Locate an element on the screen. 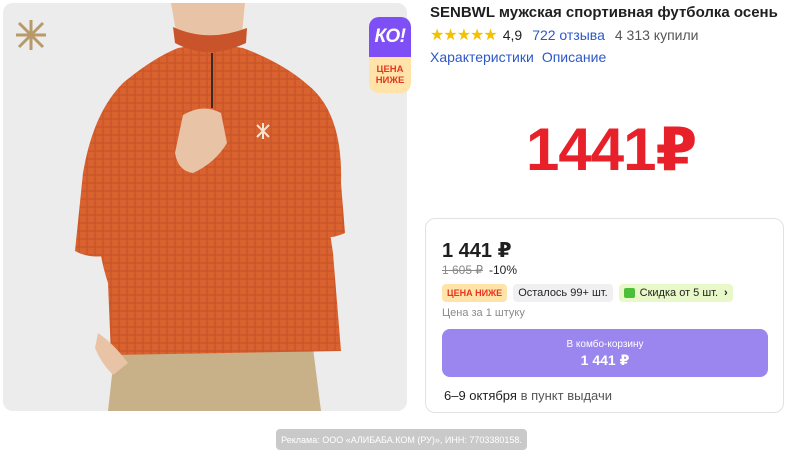 The width and height of the screenshot is (800, 450). chevron-right-icon: › is located at coordinates (726, 293).